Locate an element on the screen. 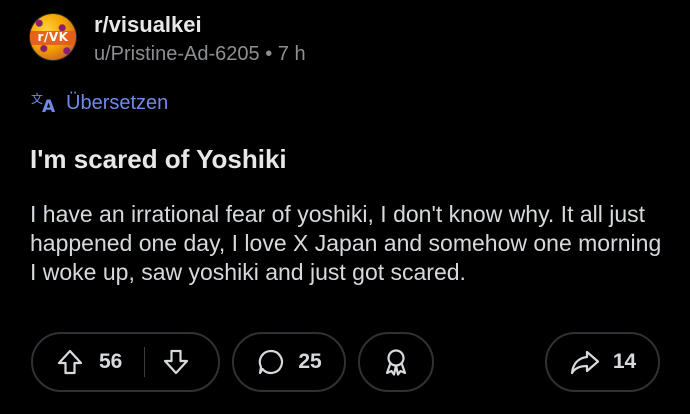  translate-label: Übersetzen is located at coordinates (117, 102).